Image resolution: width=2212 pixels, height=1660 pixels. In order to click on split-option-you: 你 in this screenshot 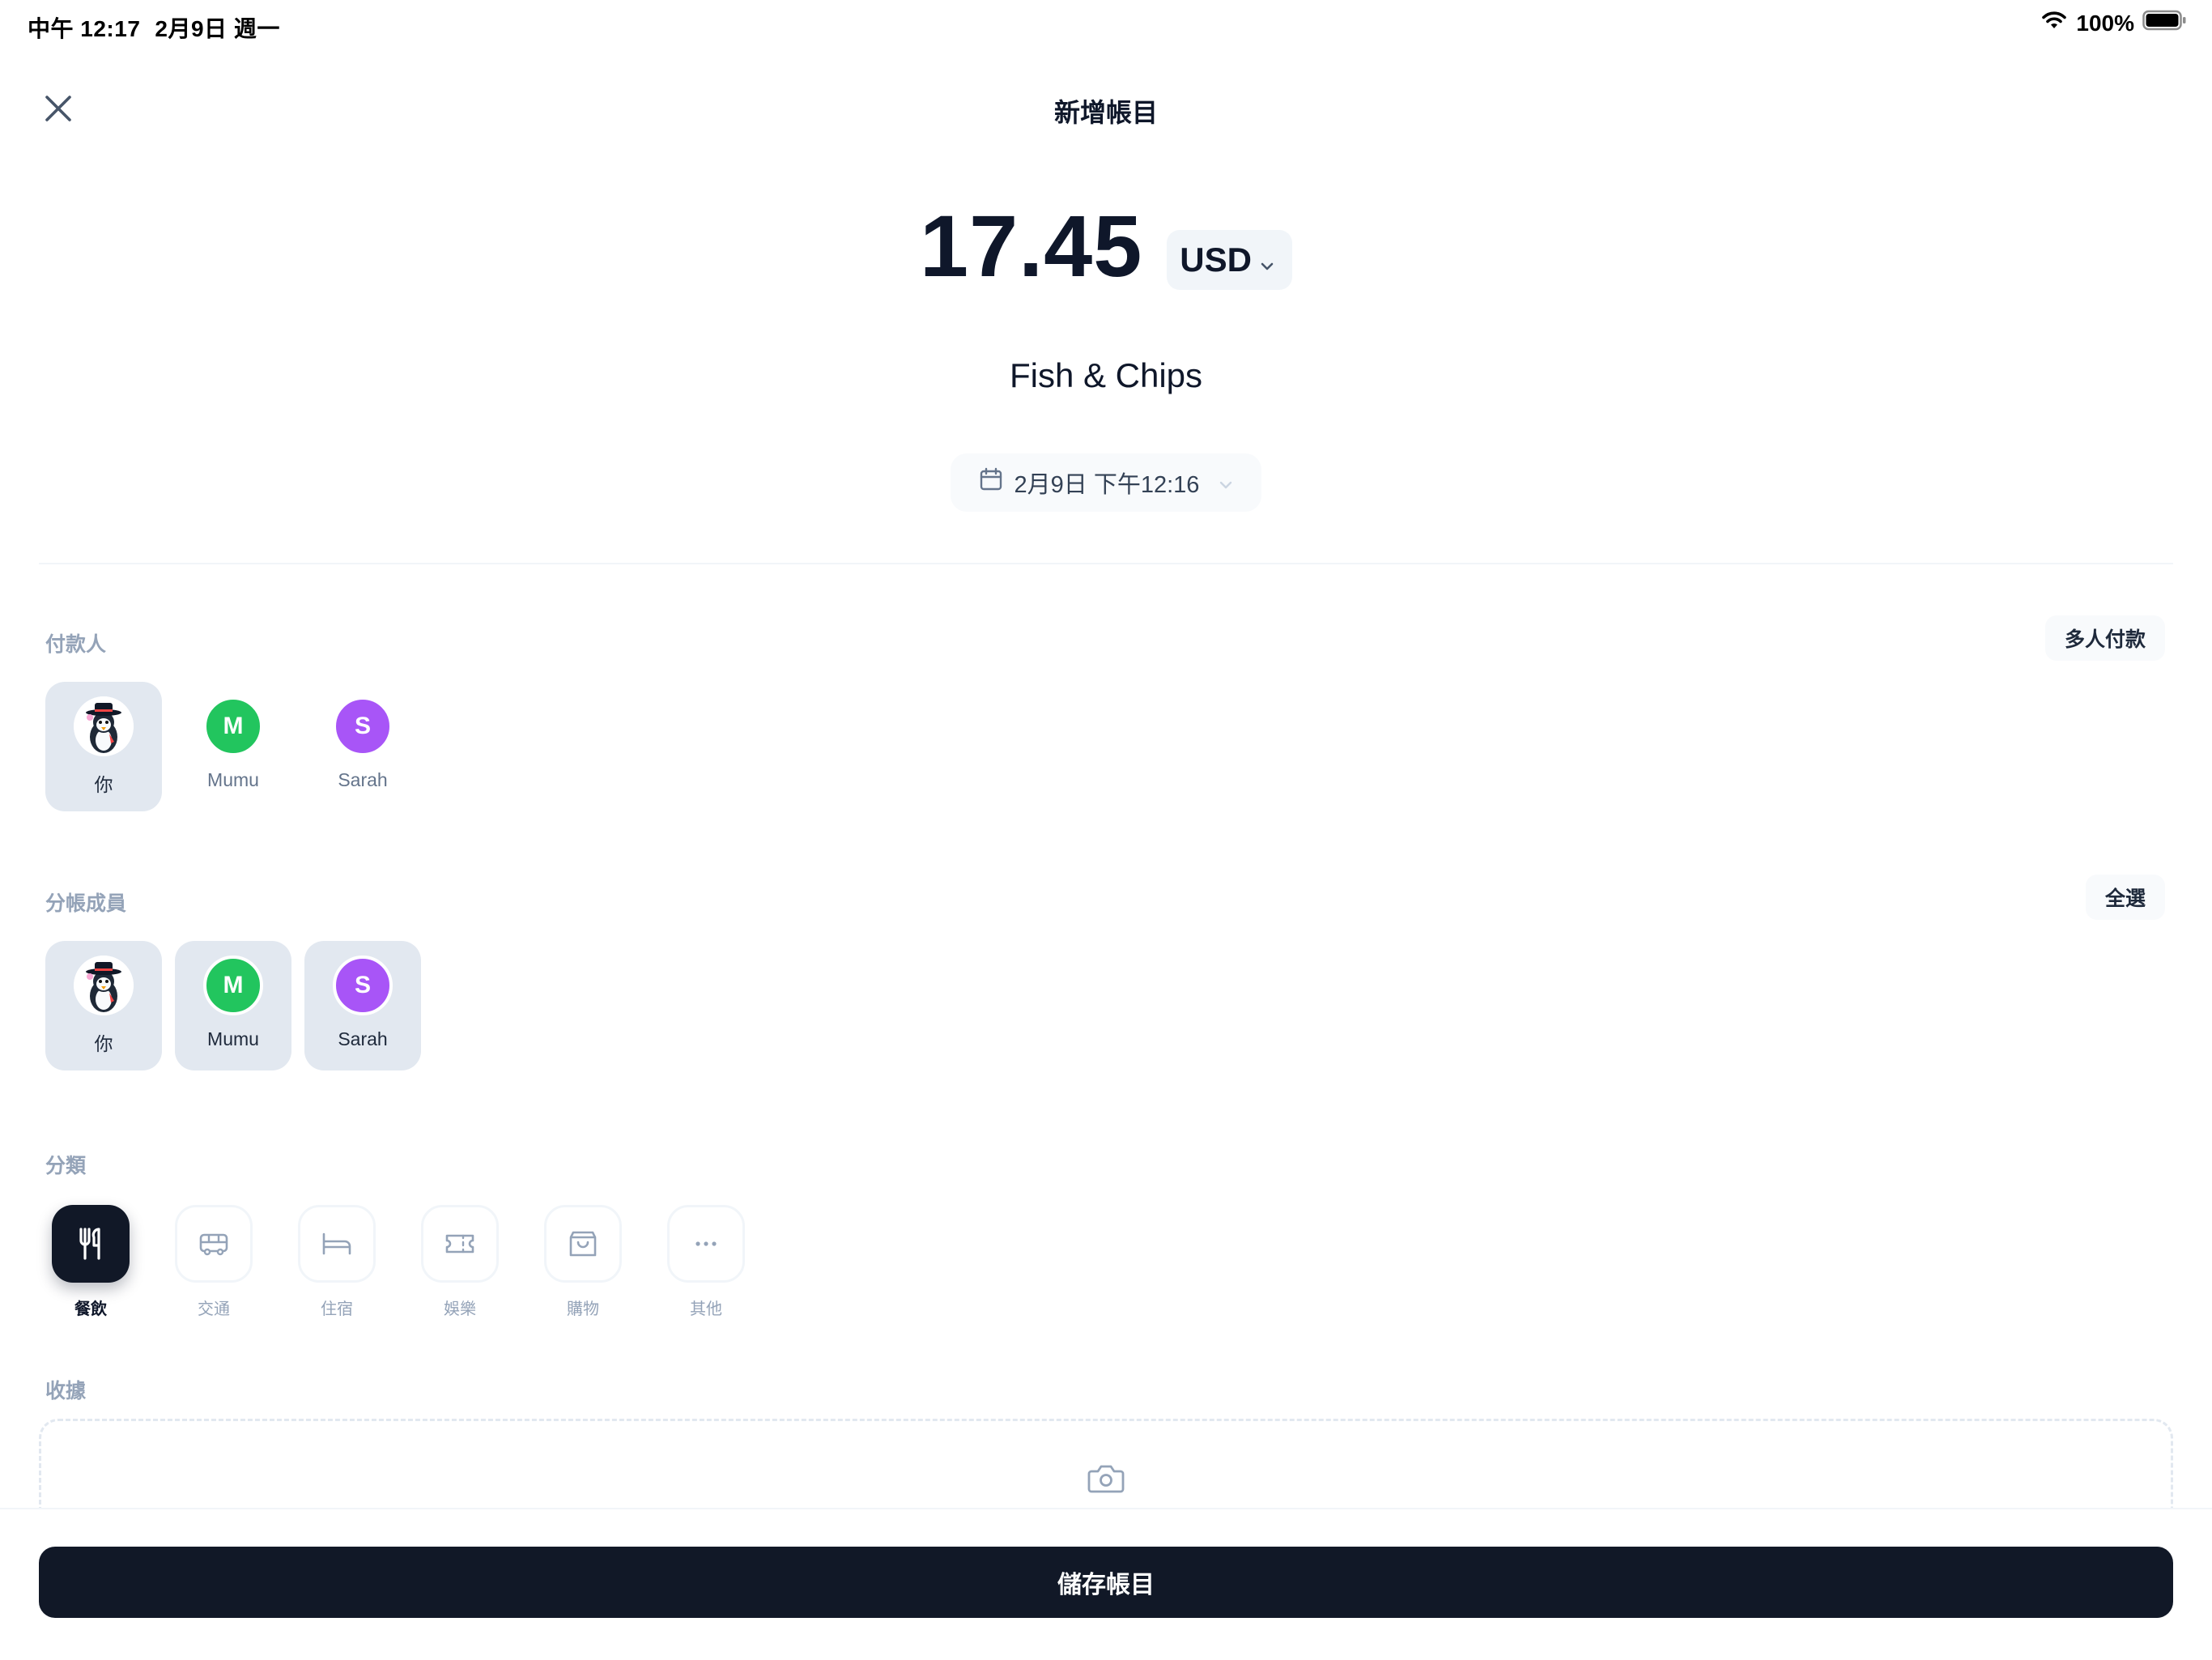, I will do `click(104, 1006)`.